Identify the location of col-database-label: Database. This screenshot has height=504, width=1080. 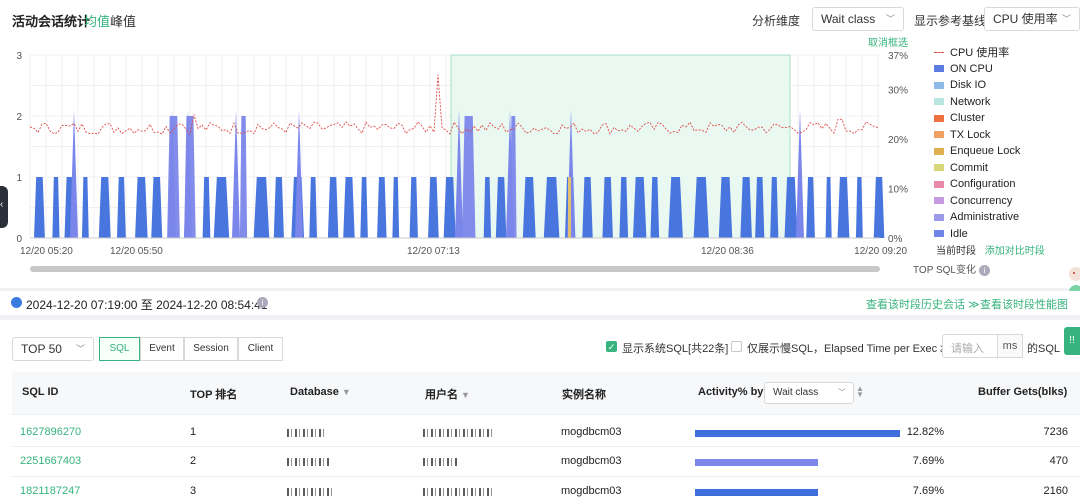
(314, 392).